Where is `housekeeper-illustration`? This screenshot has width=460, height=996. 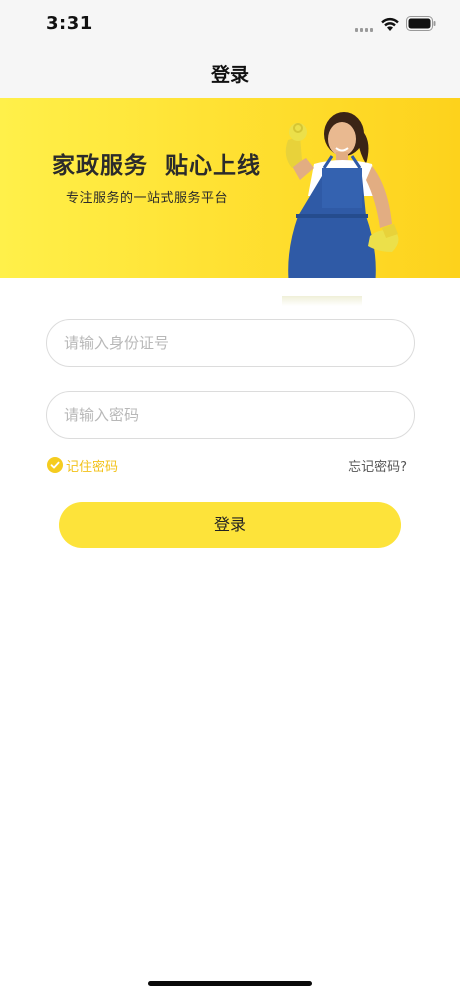
housekeeper-illustration is located at coordinates (342, 195).